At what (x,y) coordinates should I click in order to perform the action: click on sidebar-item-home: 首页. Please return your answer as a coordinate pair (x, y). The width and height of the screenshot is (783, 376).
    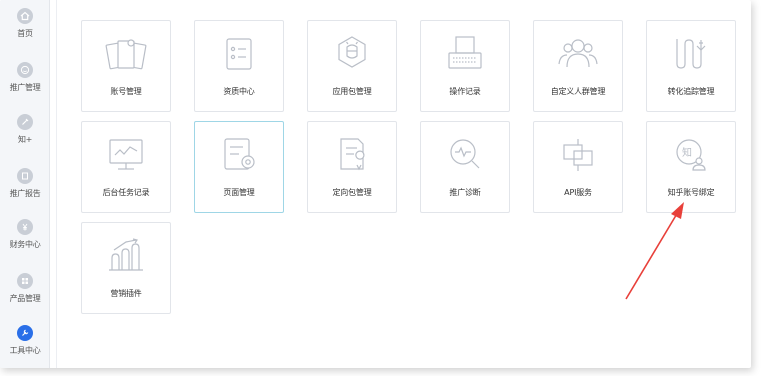
    Looking at the image, I should click on (25, 30).